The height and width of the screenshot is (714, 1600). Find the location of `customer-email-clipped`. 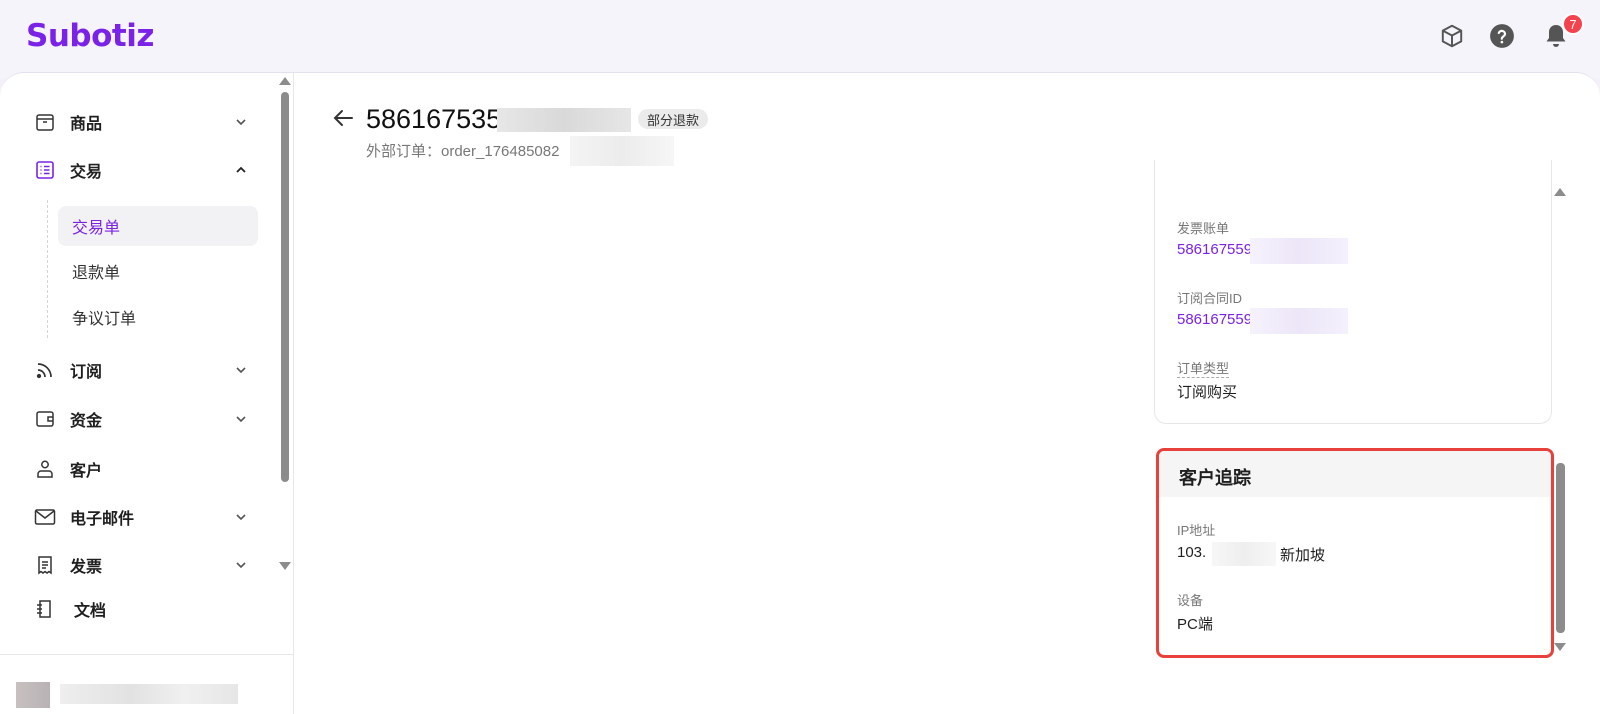

customer-email-clipped is located at coordinates (1258, 179).